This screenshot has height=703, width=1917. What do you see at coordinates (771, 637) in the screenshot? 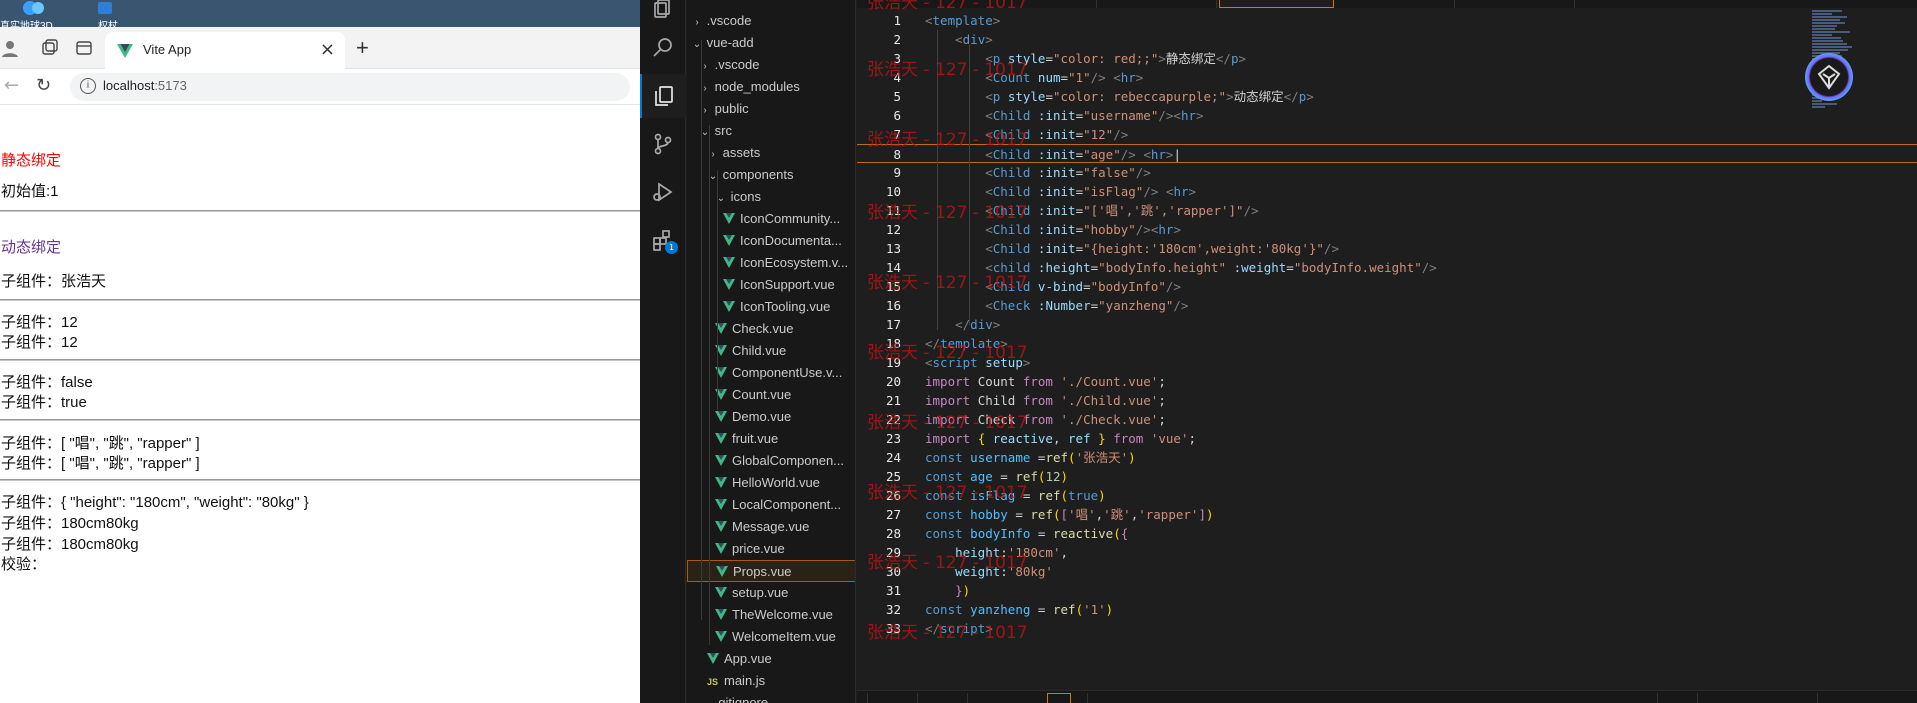
I see `file-item: WelcomeItem.vue` at bounding box center [771, 637].